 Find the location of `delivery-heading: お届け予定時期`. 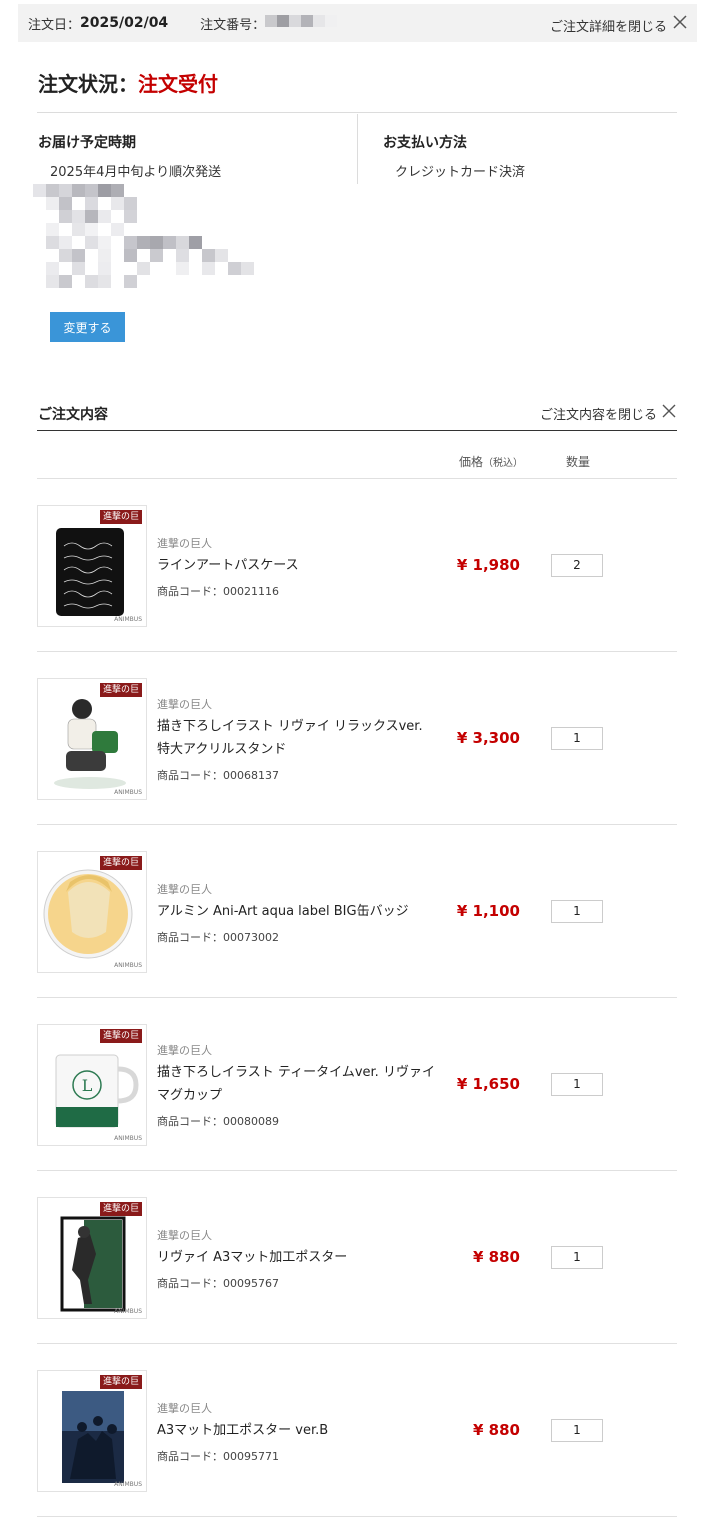

delivery-heading: お届け予定時期 is located at coordinates (87, 143).